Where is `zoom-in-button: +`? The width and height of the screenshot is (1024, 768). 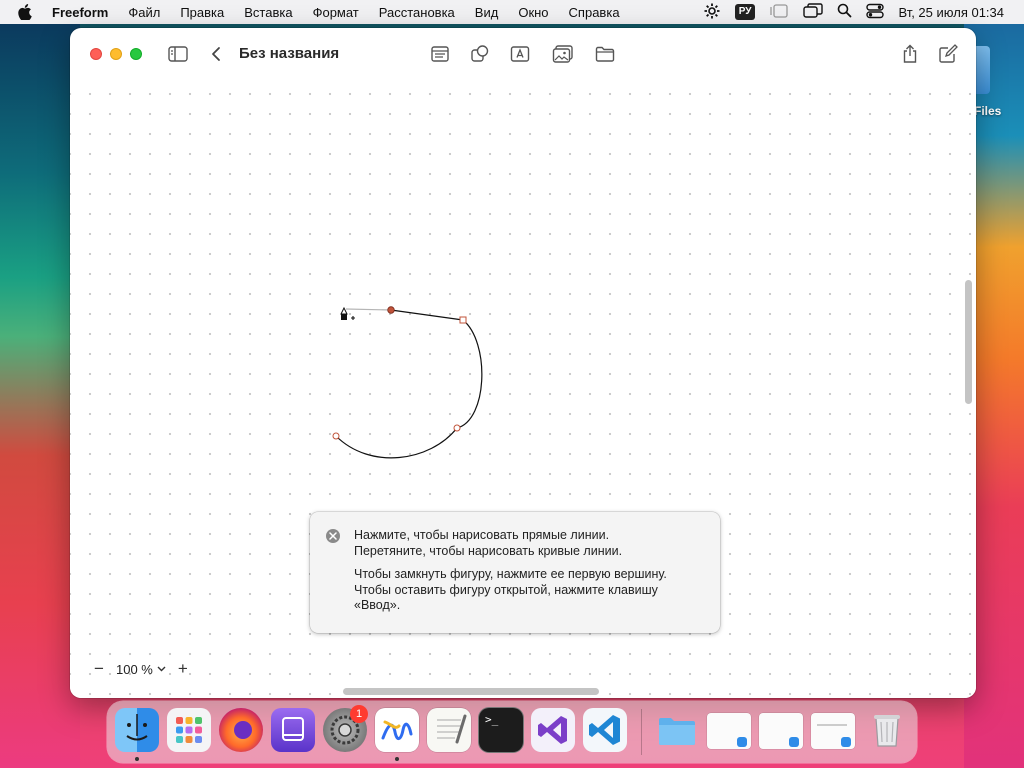
zoom-in-button: + is located at coordinates (183, 669).